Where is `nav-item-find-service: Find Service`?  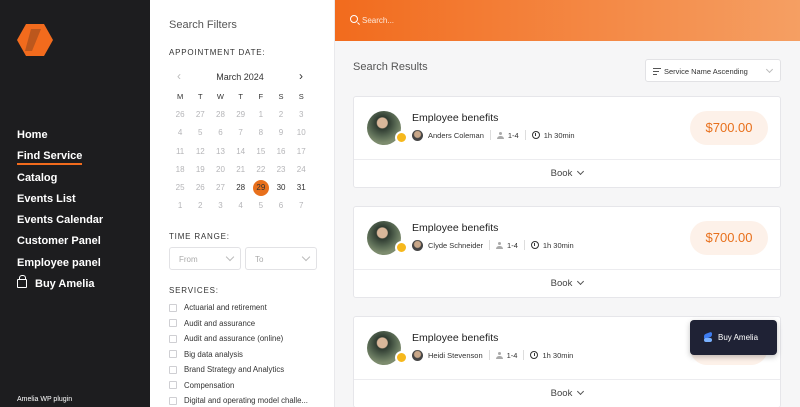
nav-item-find-service: Find Service is located at coordinates (60, 159).